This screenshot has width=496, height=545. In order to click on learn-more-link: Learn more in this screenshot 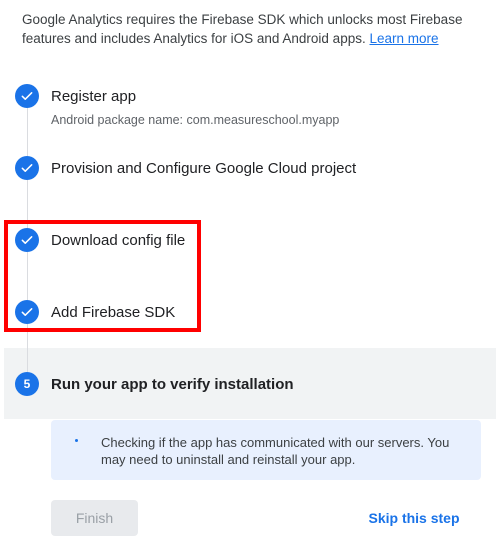, I will do `click(403, 38)`.